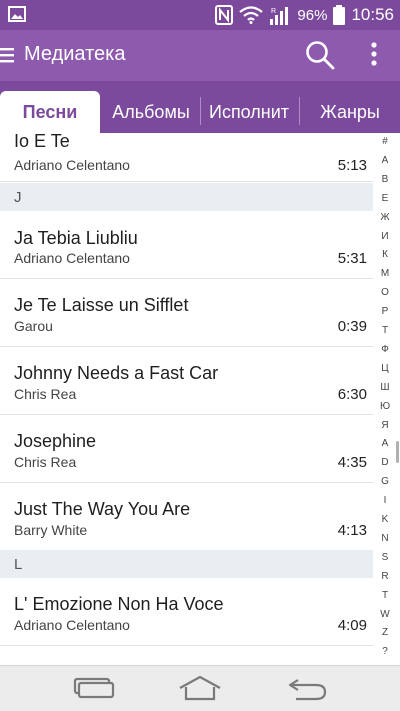 The height and width of the screenshot is (711, 400). I want to click on tab-genres: Жанры, so click(350, 112).